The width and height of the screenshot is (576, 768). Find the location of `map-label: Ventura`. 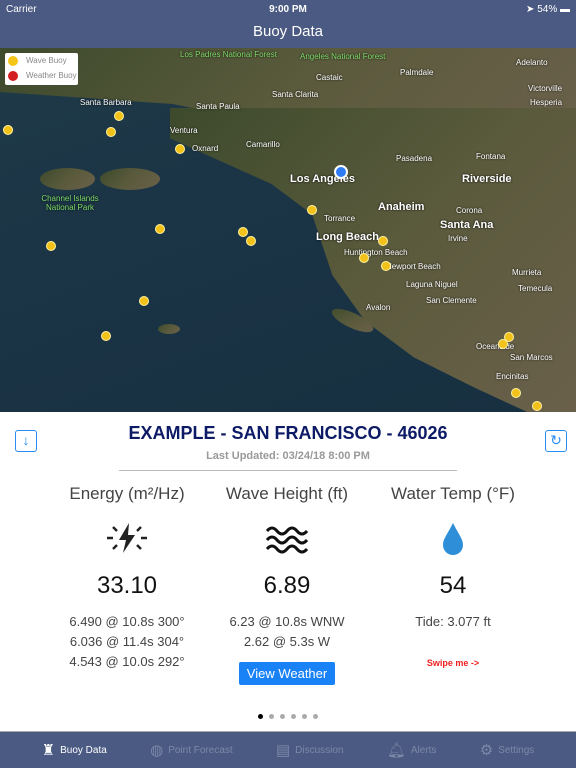

map-label: Ventura is located at coordinates (184, 130).